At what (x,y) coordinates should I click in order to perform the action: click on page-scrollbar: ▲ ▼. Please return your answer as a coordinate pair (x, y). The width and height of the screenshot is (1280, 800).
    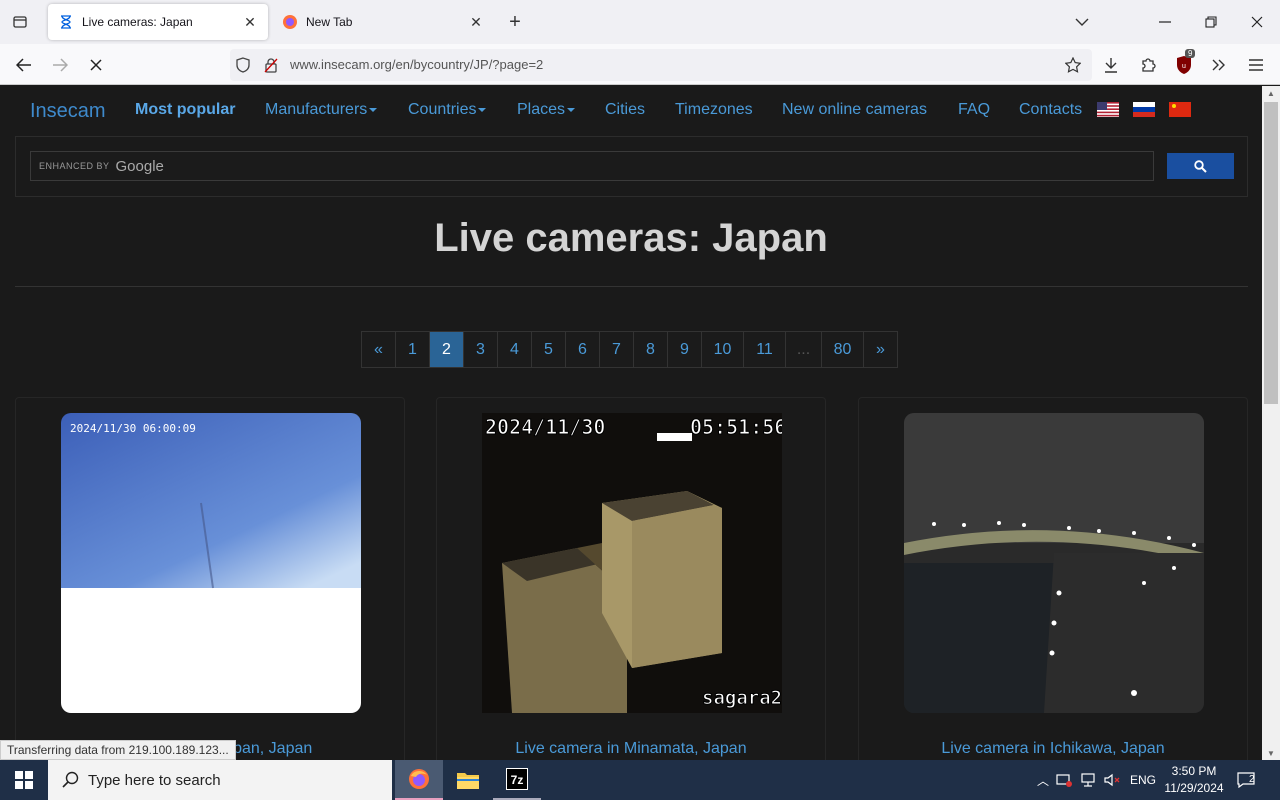
    Looking at the image, I should click on (1271, 423).